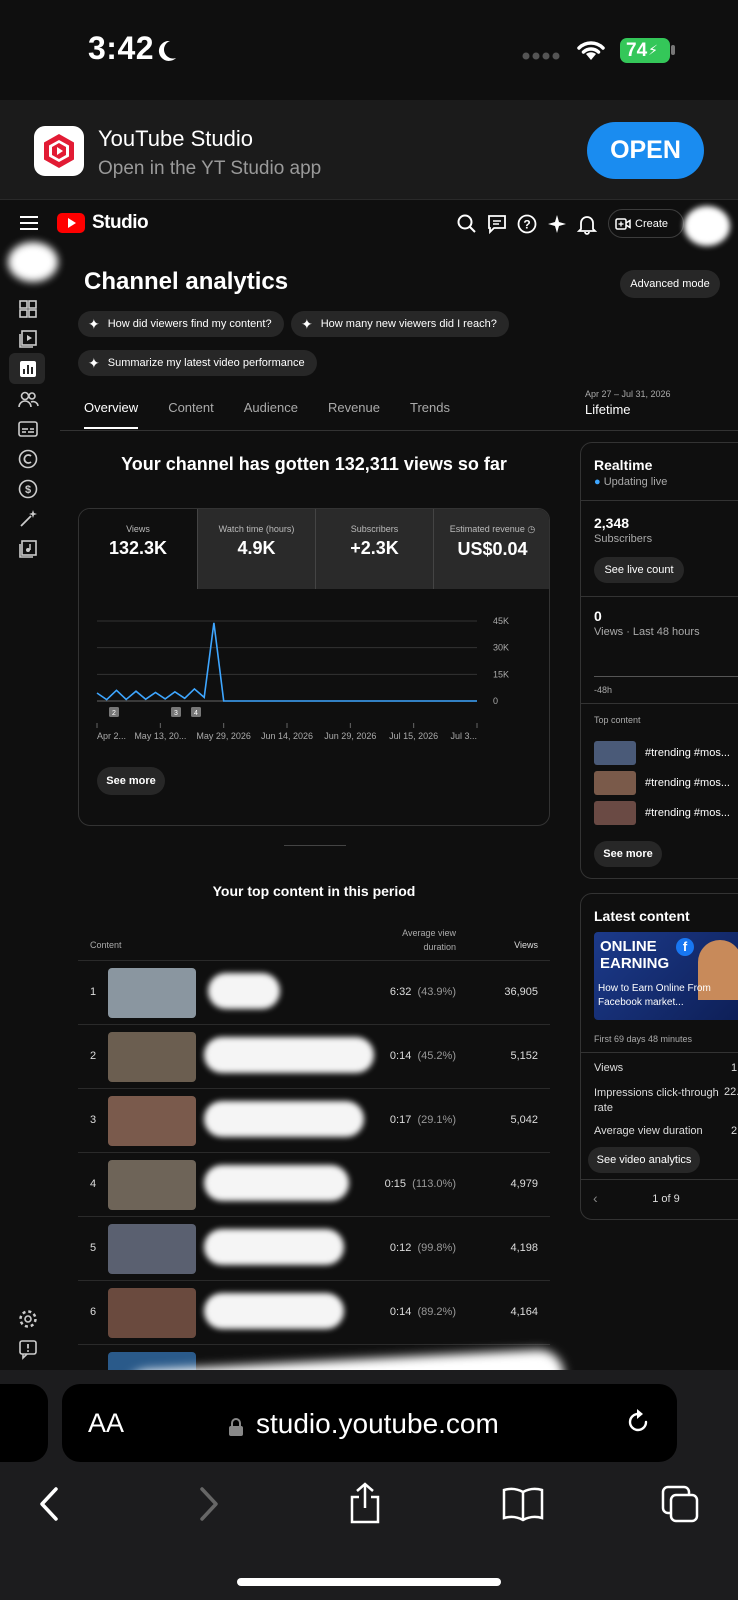 The width and height of the screenshot is (738, 1600). What do you see at coordinates (28, 459) in the screenshot?
I see `copyright-icon` at bounding box center [28, 459].